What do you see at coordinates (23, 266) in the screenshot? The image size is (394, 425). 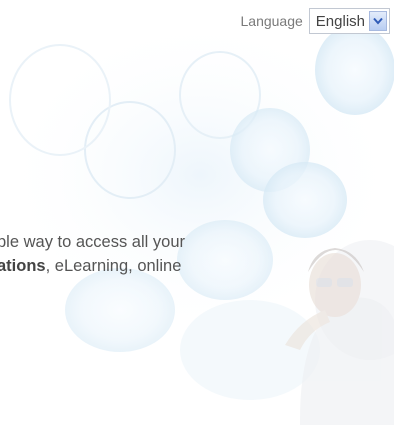 I see `intro-line-2-bold: ations` at bounding box center [23, 266].